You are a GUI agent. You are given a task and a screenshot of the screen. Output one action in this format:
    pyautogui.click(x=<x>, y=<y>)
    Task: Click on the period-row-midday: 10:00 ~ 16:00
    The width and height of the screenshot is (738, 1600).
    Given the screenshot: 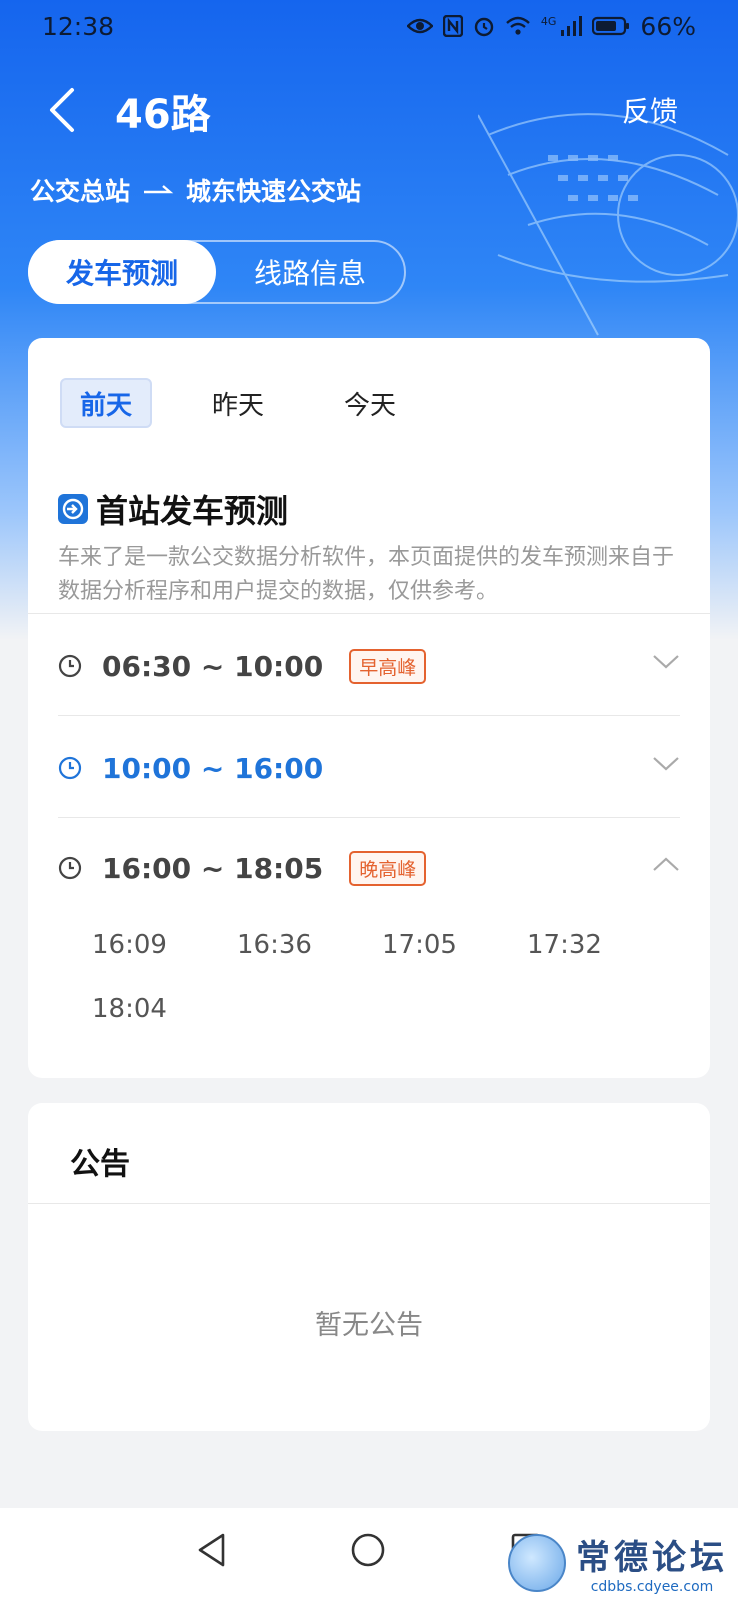 What is the action you would take?
    pyautogui.click(x=369, y=768)
    